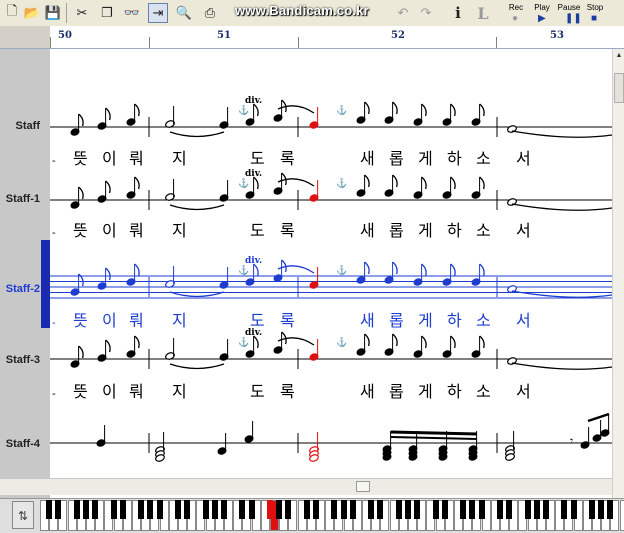 The width and height of the screenshot is (624, 533). Describe the element at coordinates (367, 230) in the screenshot. I see `lyric-syllable: 새` at that location.